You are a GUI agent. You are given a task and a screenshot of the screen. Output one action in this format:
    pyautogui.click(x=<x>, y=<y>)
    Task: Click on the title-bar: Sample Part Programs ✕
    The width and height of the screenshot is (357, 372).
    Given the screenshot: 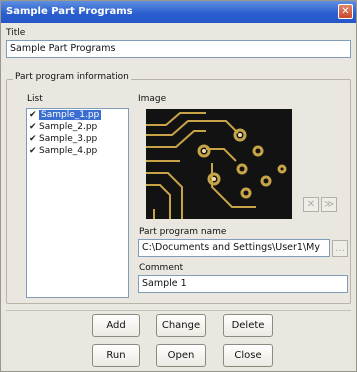 What is the action you would take?
    pyautogui.click(x=178, y=12)
    